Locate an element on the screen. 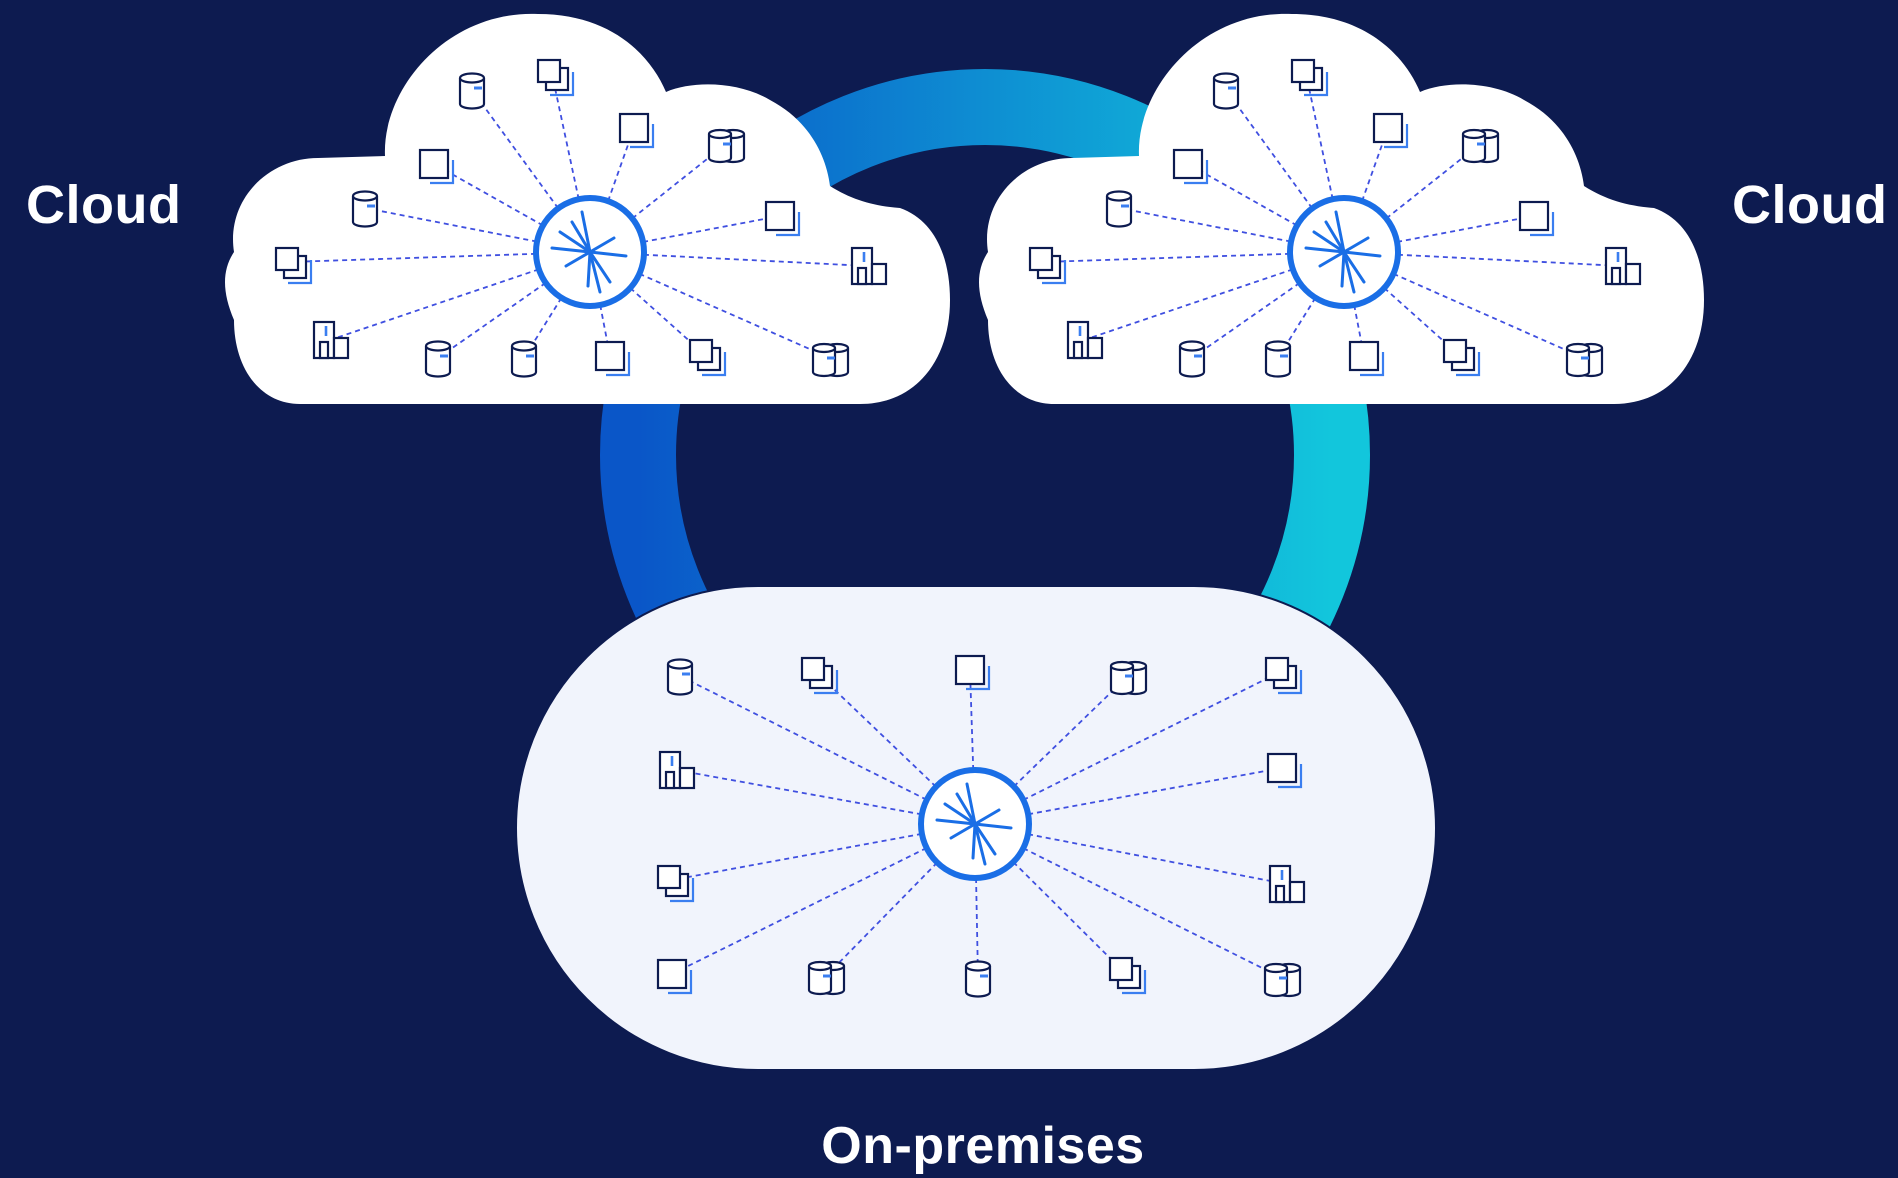  cloud-left-label: Cloud is located at coordinates (104, 205).